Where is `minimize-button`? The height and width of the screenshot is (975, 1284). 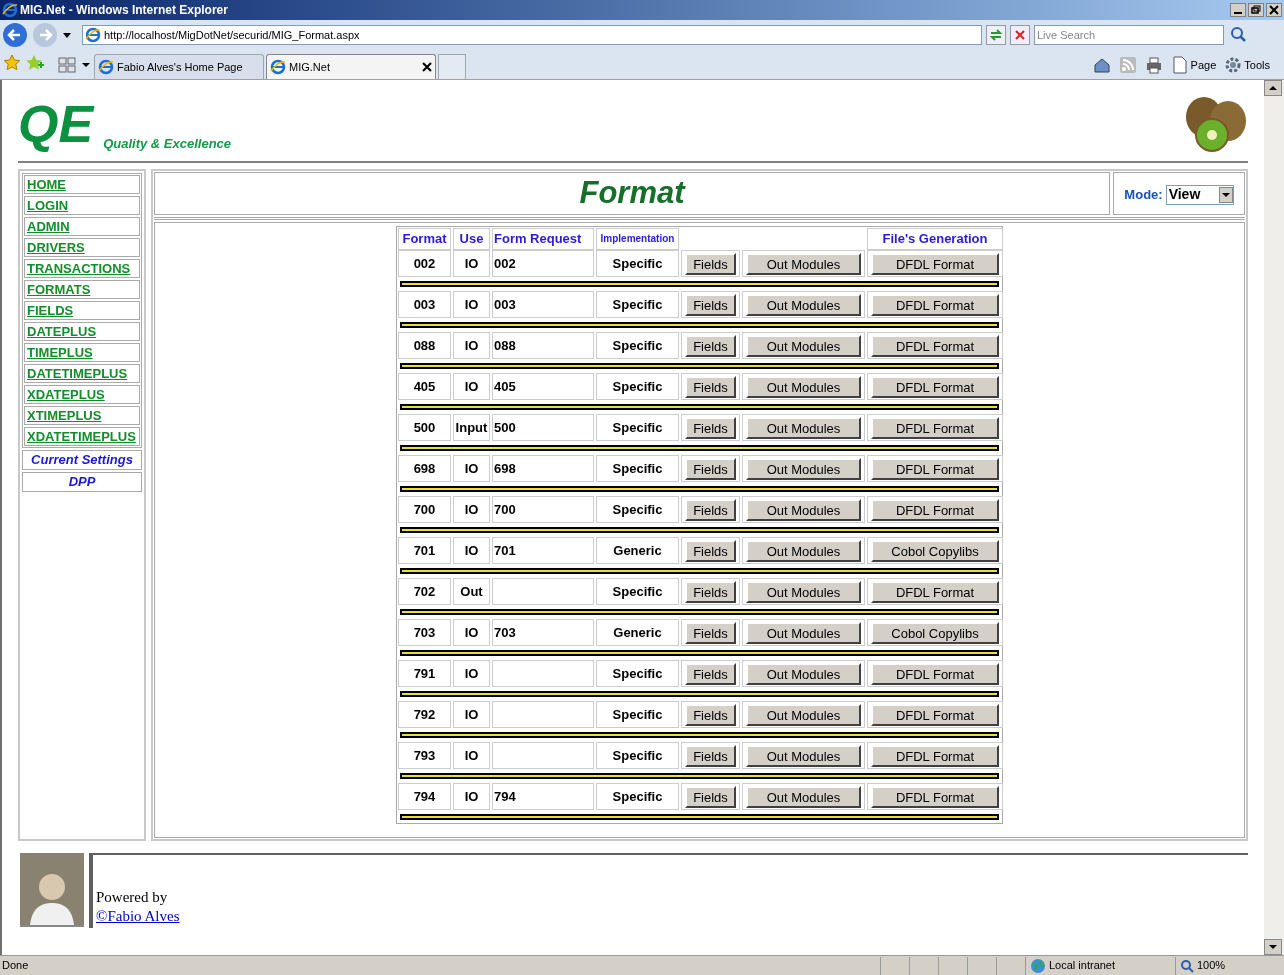
minimize-button is located at coordinates (1238, 10).